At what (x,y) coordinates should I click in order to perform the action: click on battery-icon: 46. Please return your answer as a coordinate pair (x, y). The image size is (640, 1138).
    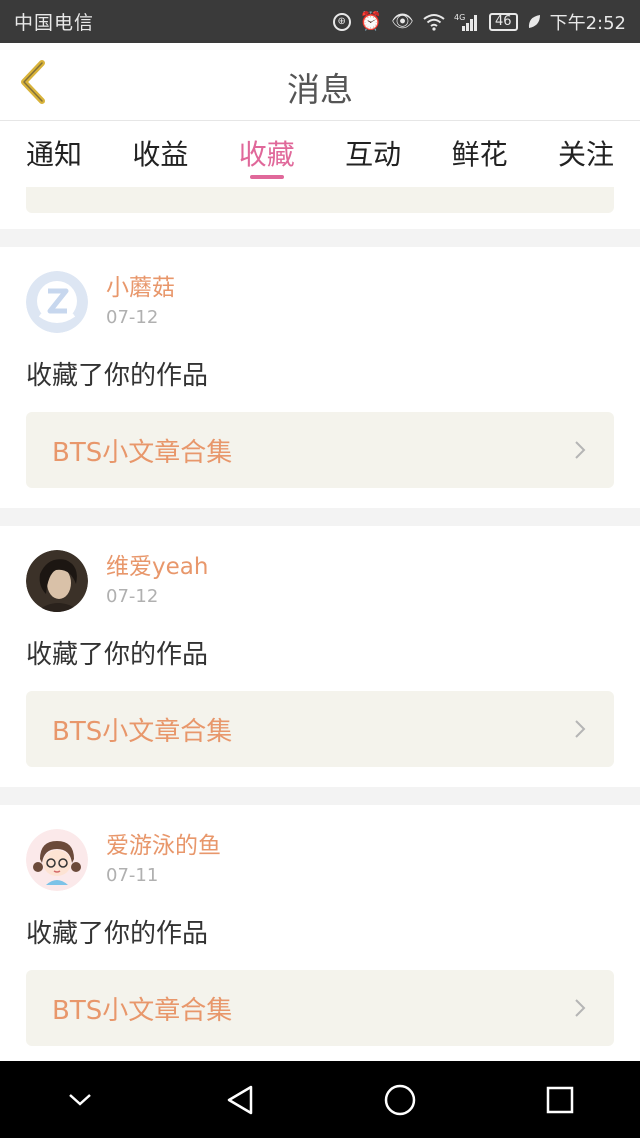
    Looking at the image, I should click on (503, 21).